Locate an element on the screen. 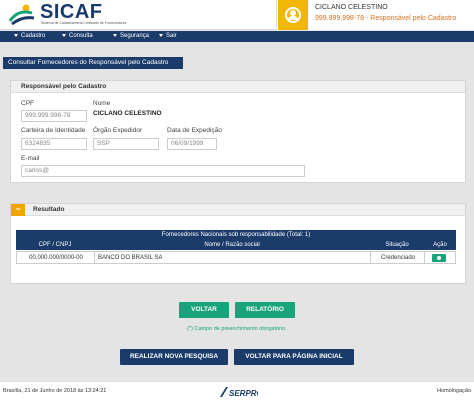 The width and height of the screenshot is (474, 401). resultado-heading: Resultado is located at coordinates (245, 210).